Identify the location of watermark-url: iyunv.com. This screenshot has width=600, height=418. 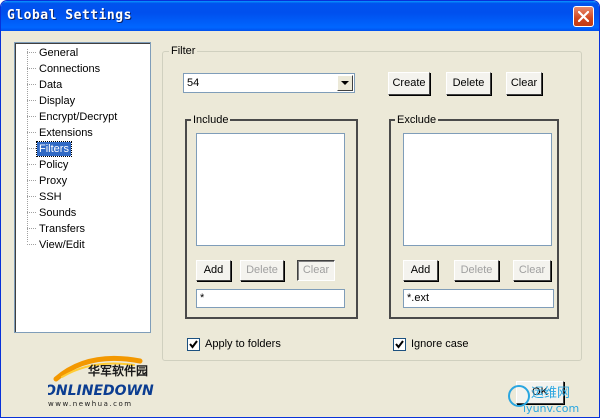
(551, 408).